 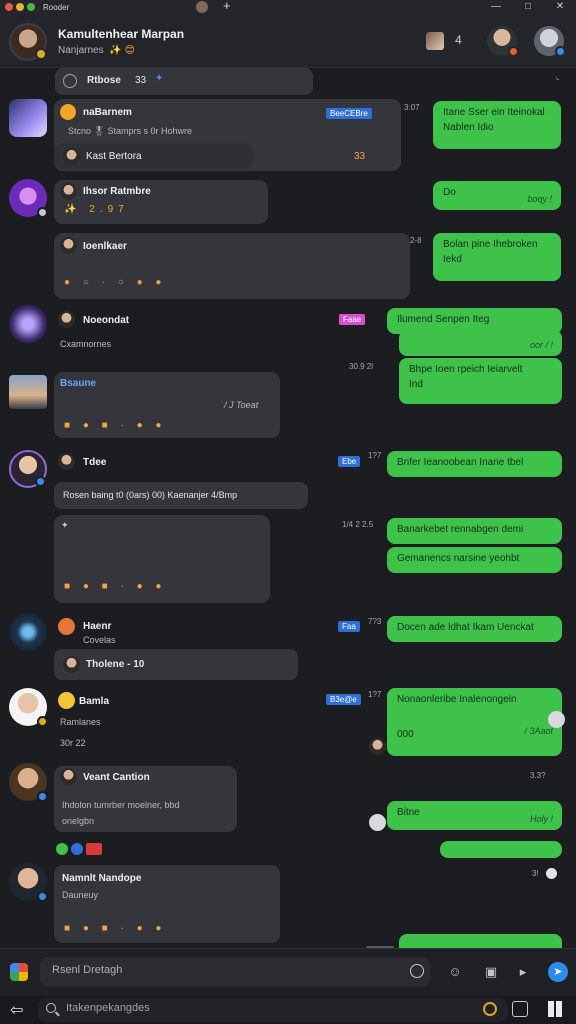 I want to click on back-arrow-icon: ⇦, so click(x=16, y=1010).